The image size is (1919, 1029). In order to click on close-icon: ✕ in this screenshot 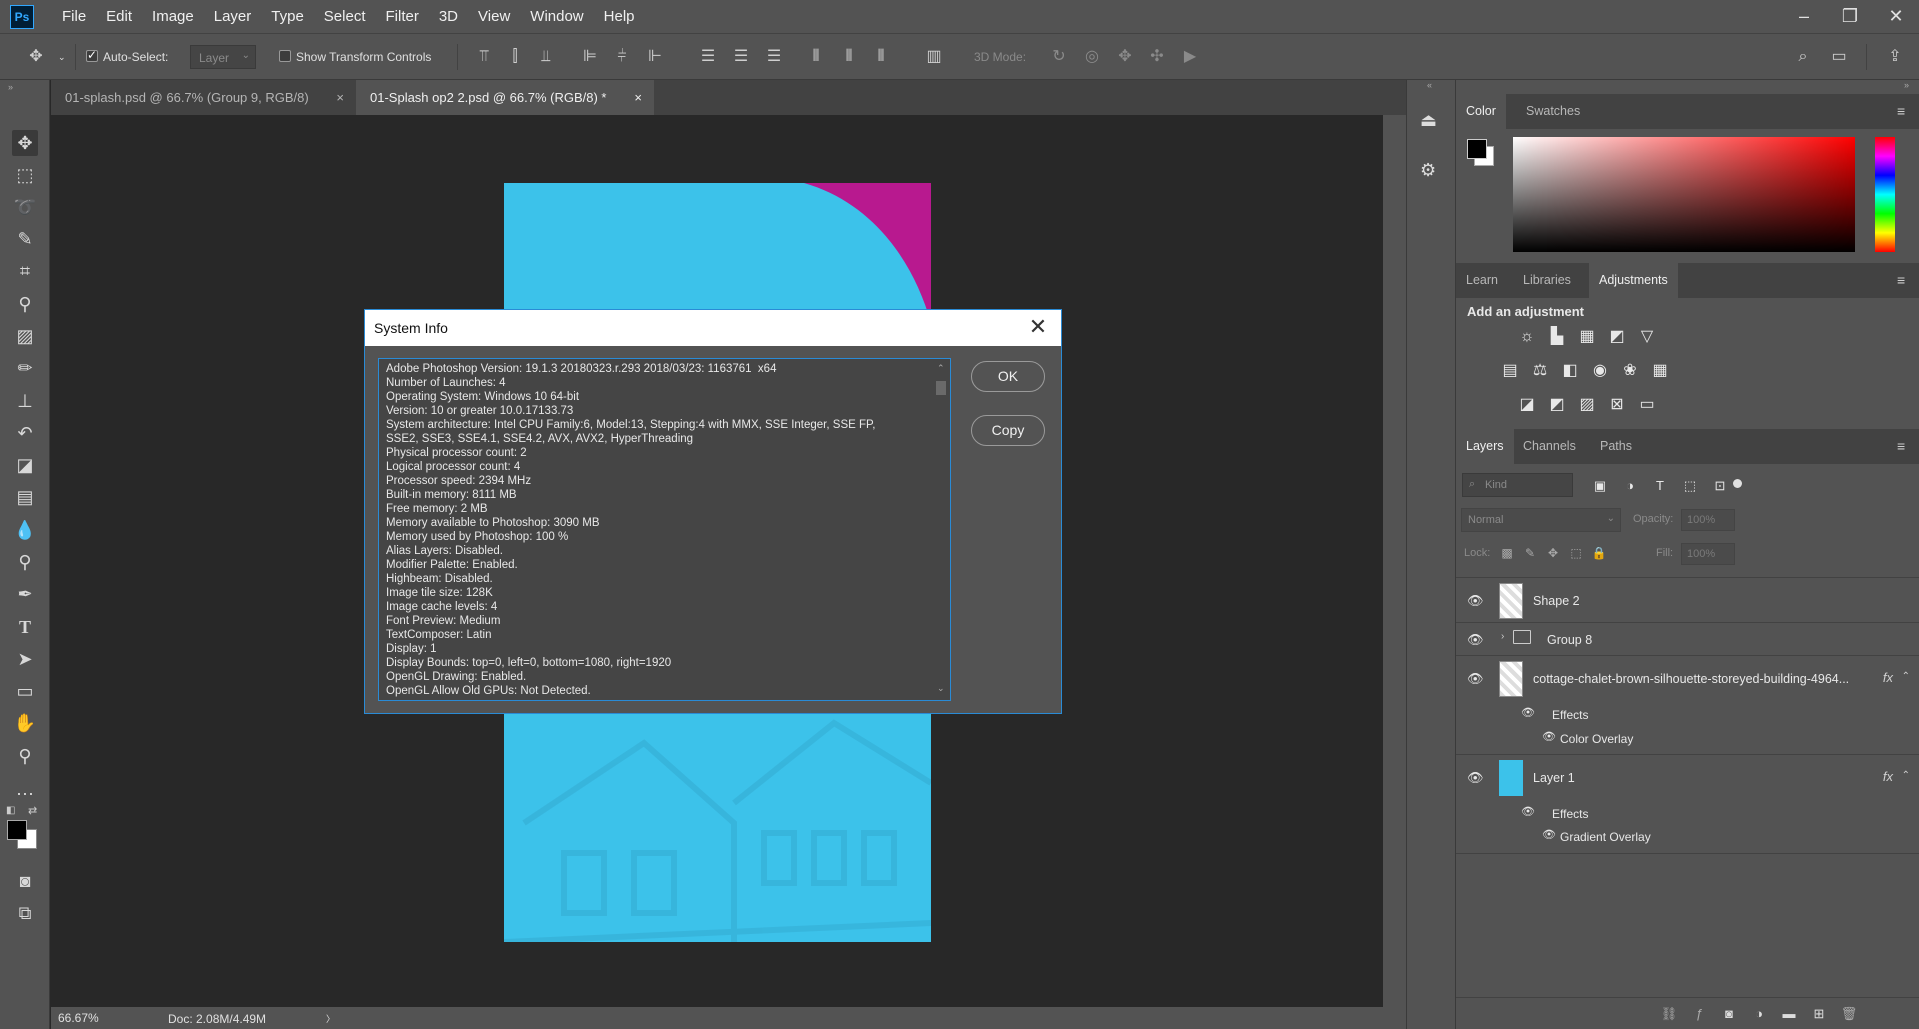, I will do `click(1038, 328)`.